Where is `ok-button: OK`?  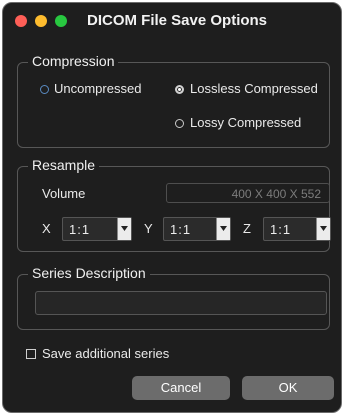
ok-button: OK is located at coordinates (288, 388).